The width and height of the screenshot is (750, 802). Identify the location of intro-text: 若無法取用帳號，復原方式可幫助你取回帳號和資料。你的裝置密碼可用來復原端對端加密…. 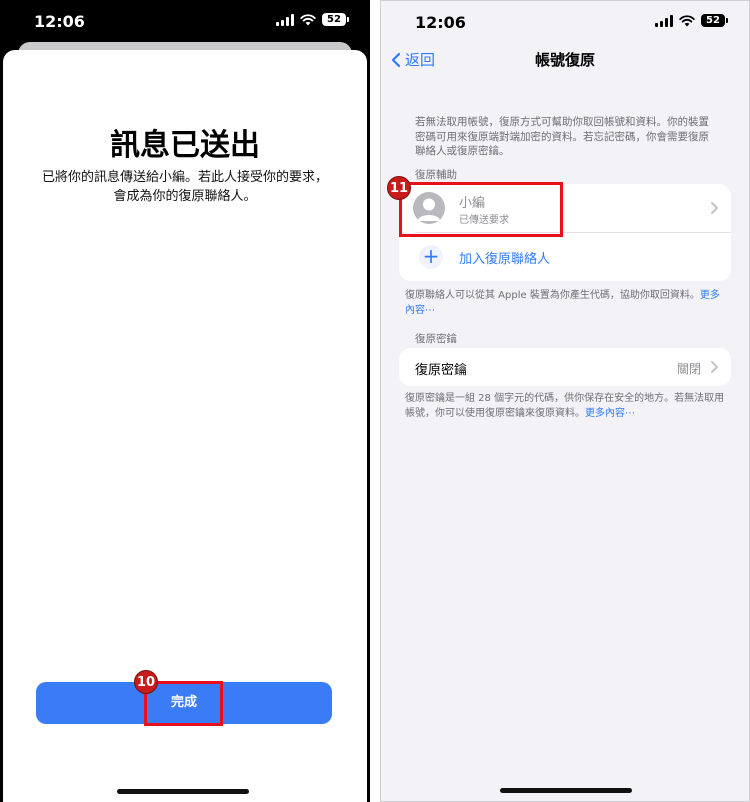
(562, 136).